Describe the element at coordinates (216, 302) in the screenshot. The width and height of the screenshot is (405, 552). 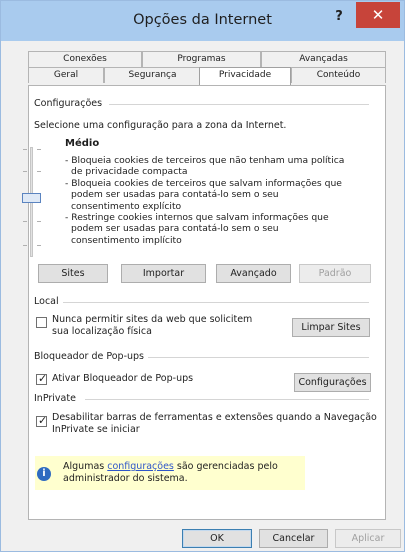
I see `local-divider` at that location.